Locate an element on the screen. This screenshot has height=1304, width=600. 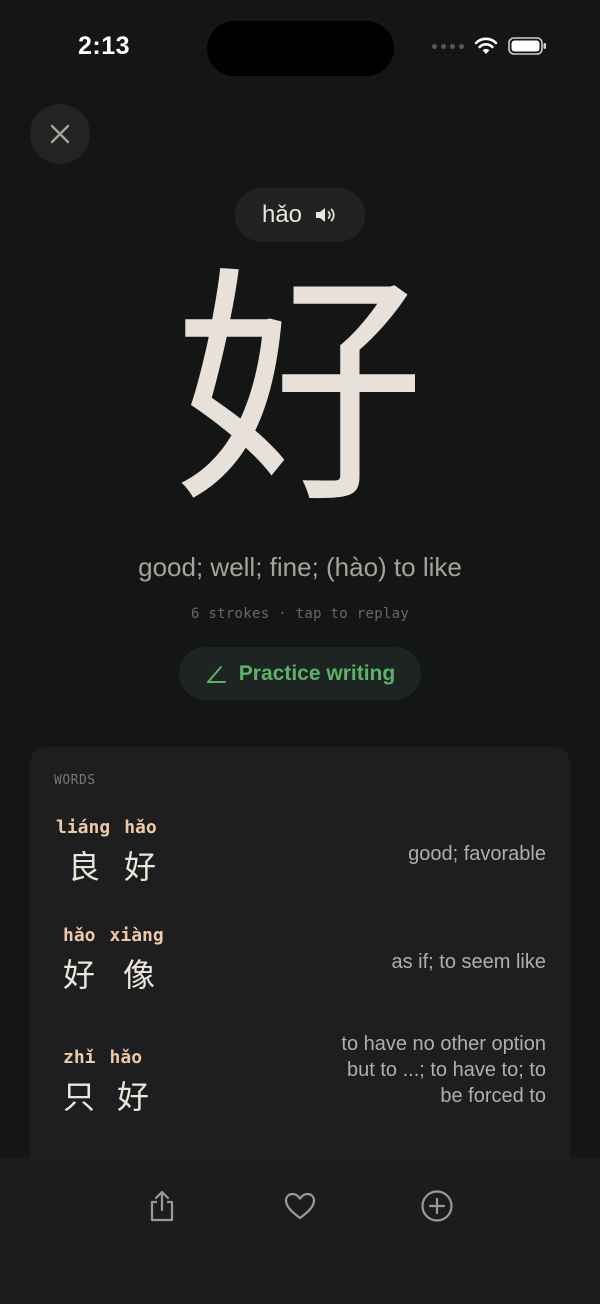
status-time: 2:13 is located at coordinates (104, 46).